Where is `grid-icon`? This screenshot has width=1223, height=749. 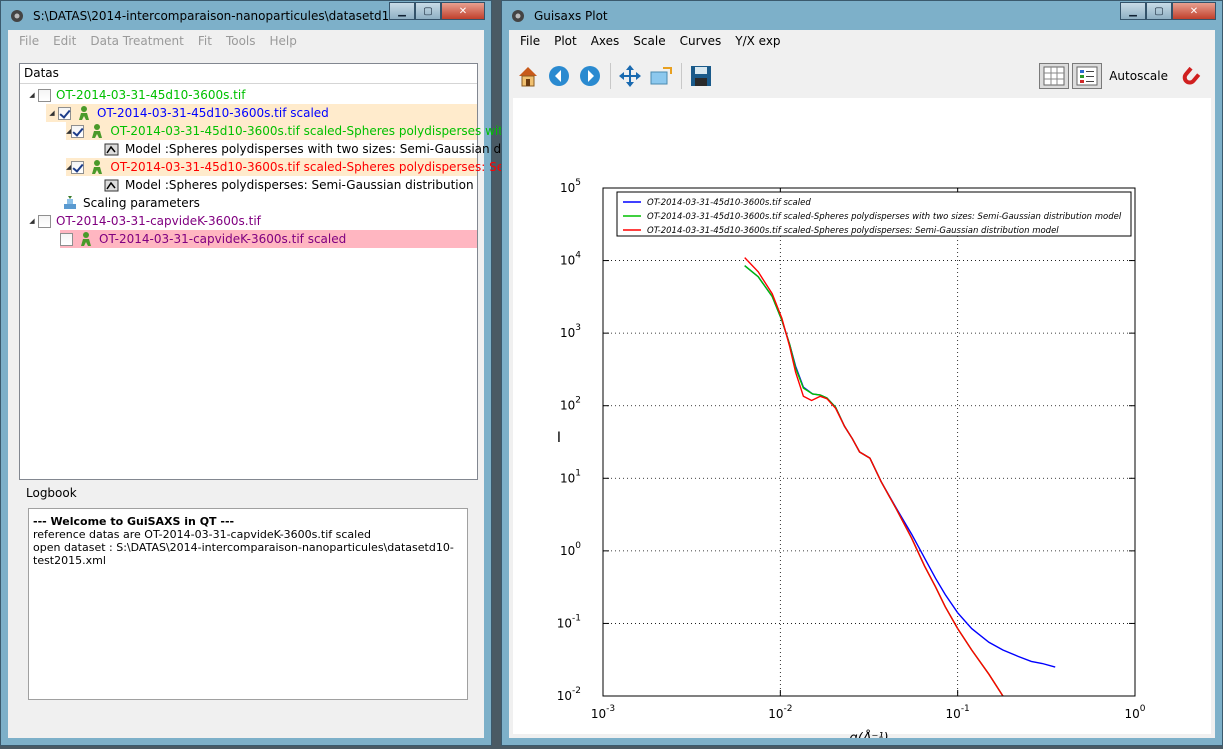
grid-icon is located at coordinates (1054, 76).